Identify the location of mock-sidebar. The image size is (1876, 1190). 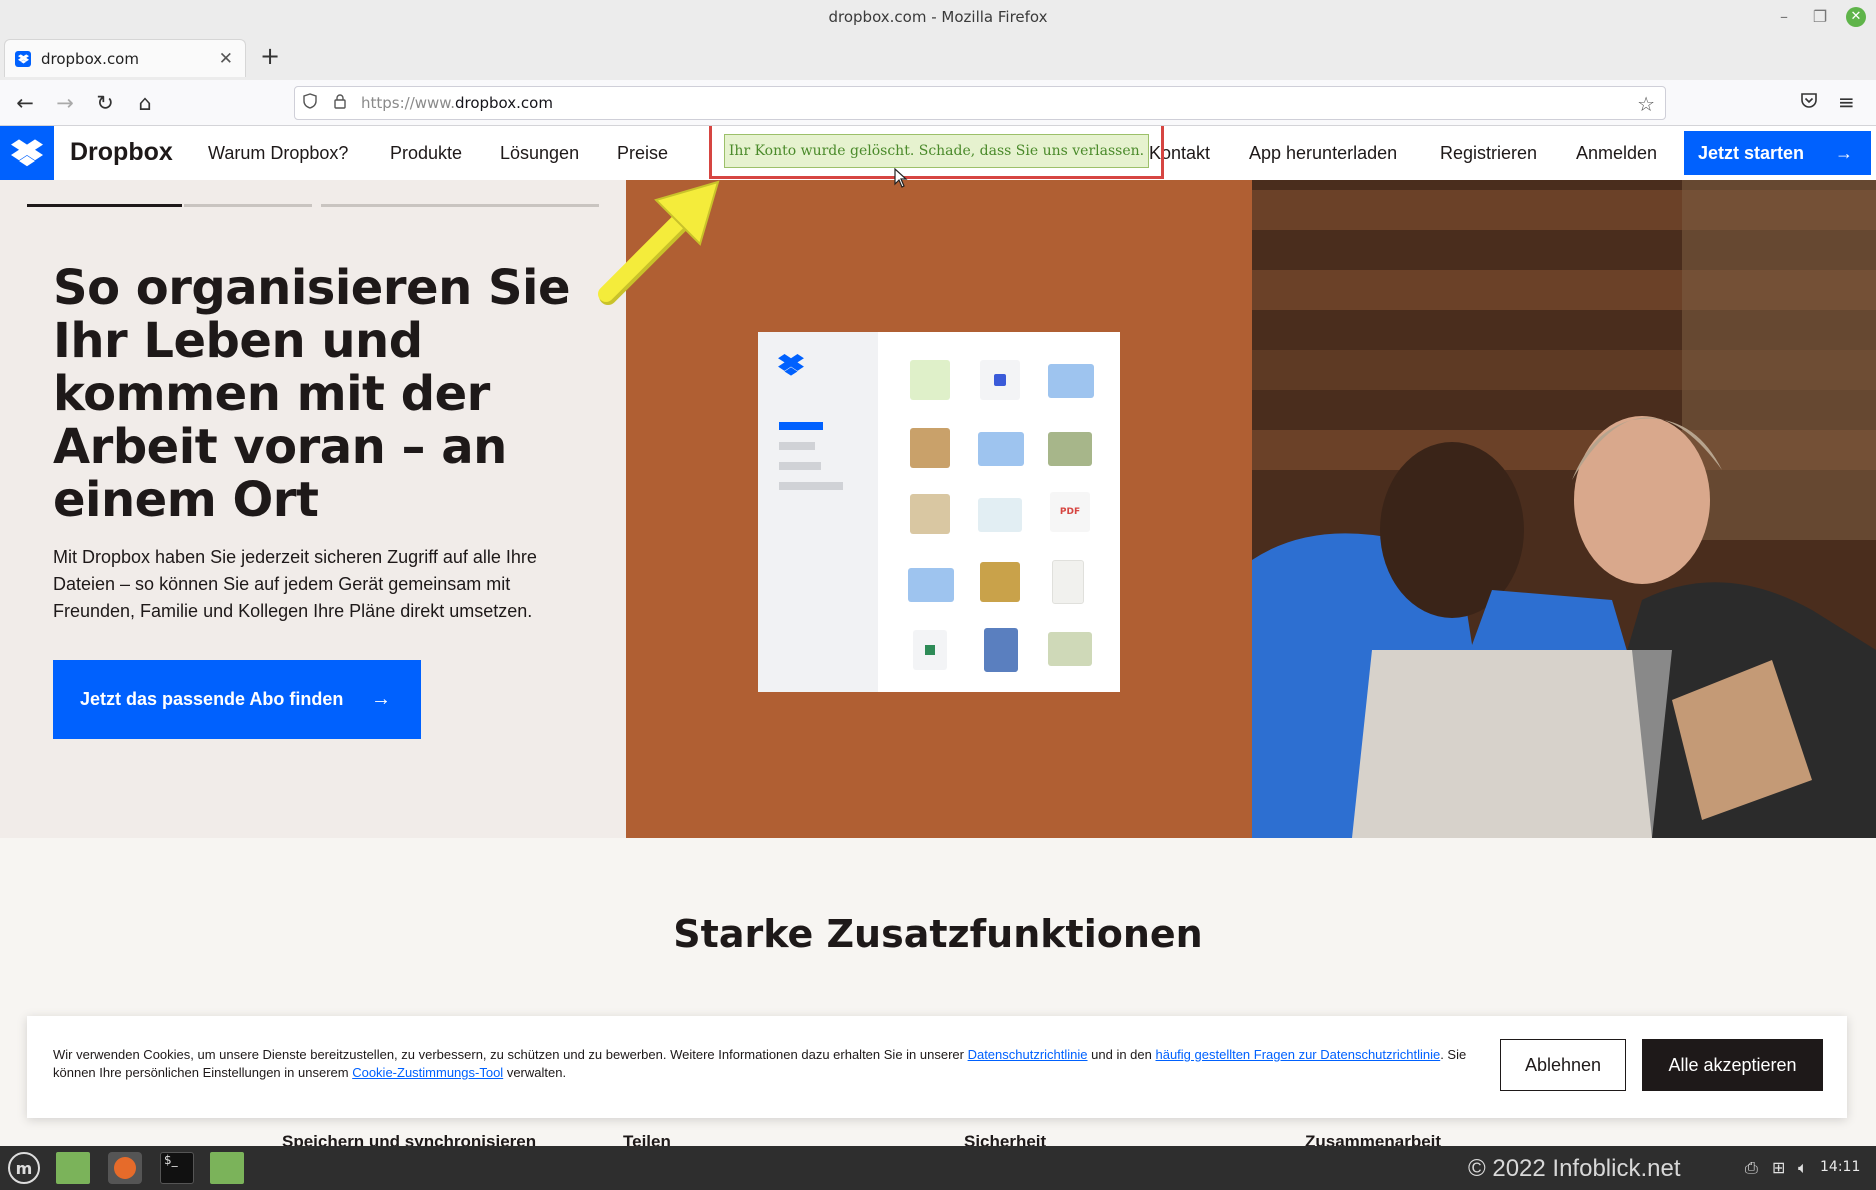
(818, 512).